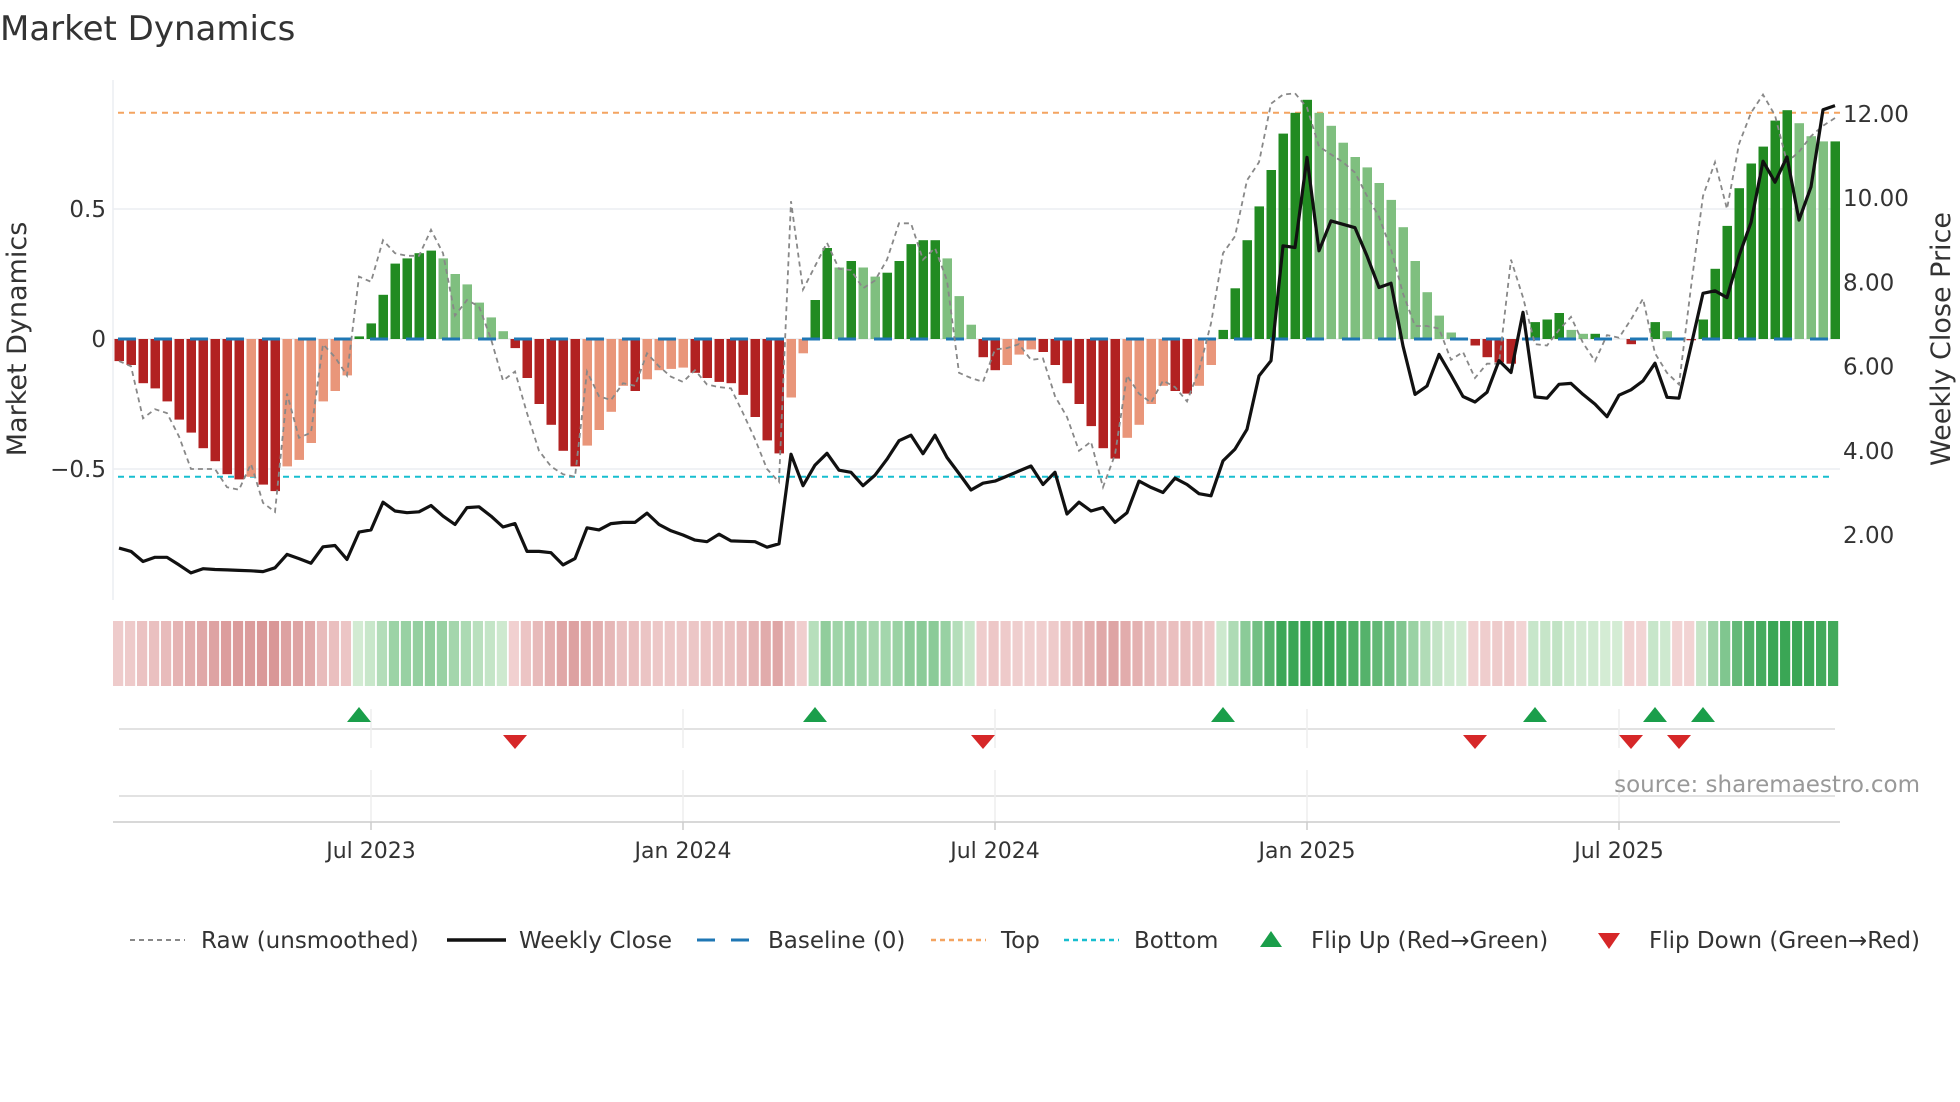  What do you see at coordinates (1868, 283) in the screenshot?
I see `y2-tick-label: 8.00` at bounding box center [1868, 283].